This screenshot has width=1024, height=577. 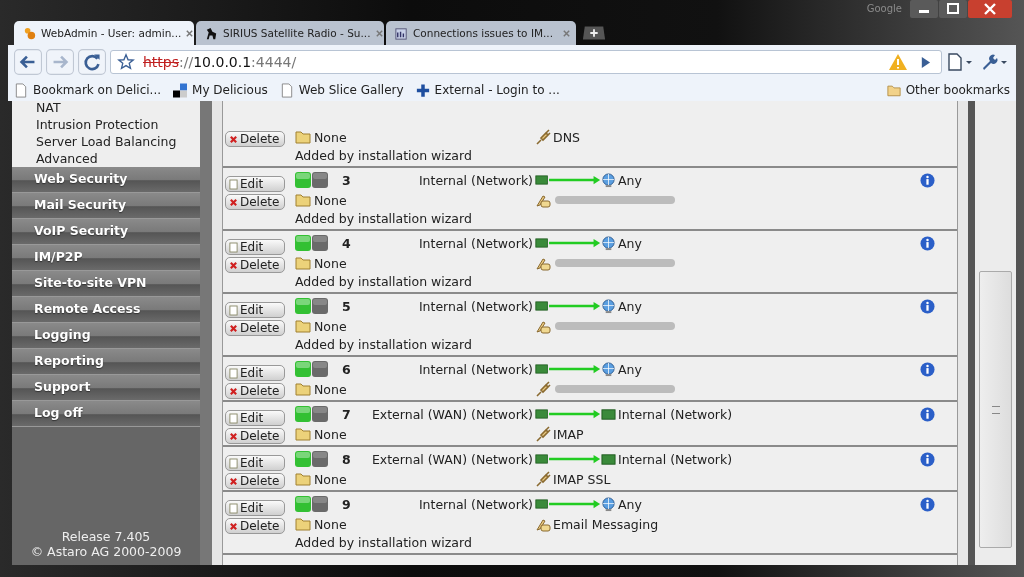 What do you see at coordinates (220, 90) in the screenshot?
I see `bookmark-link: My Delicious` at bounding box center [220, 90].